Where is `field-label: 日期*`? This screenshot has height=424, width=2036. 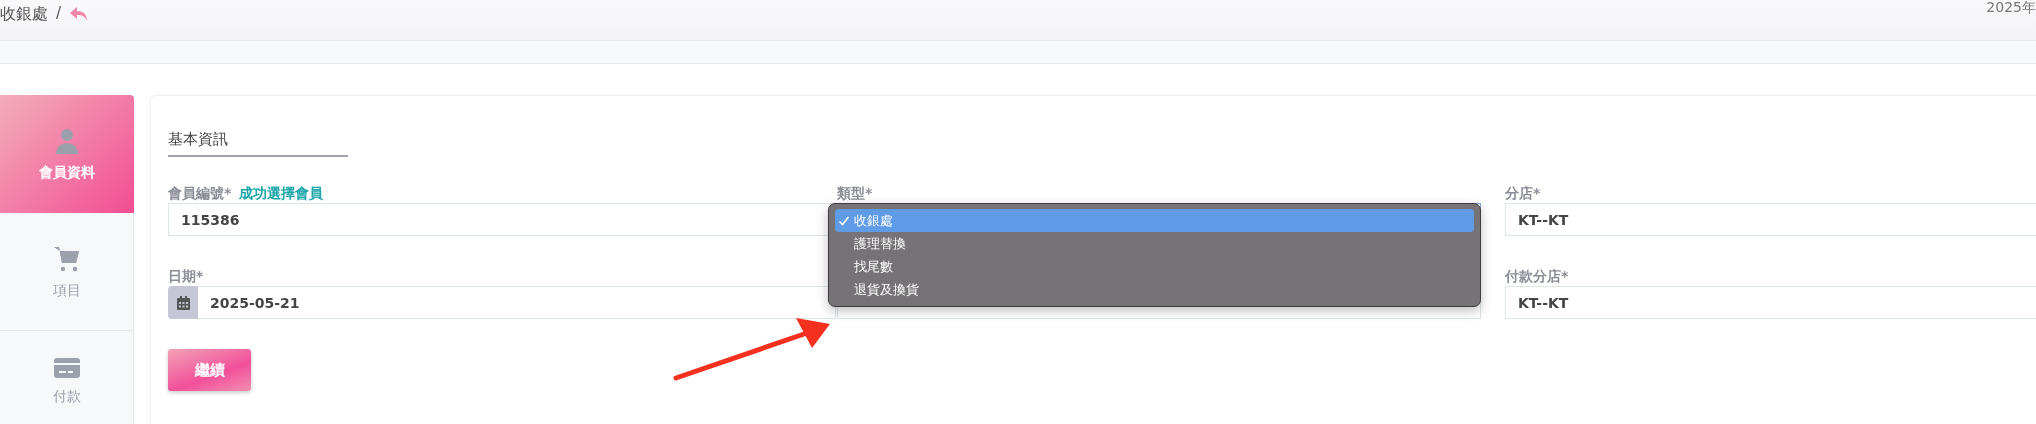 field-label: 日期* is located at coordinates (186, 277).